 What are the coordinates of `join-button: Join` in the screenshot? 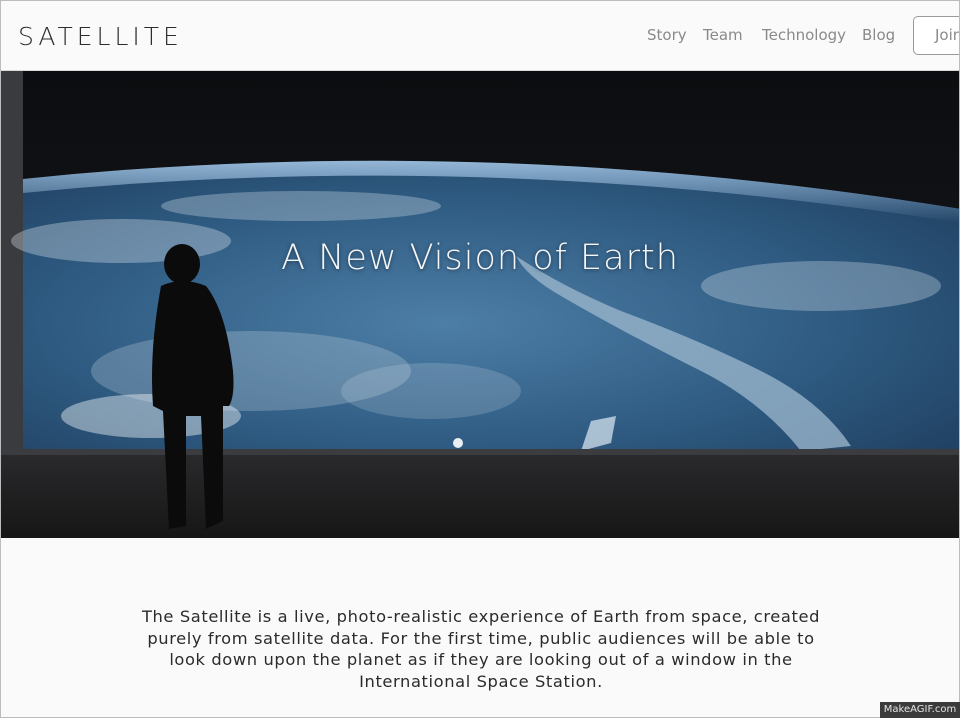 It's located at (936, 35).